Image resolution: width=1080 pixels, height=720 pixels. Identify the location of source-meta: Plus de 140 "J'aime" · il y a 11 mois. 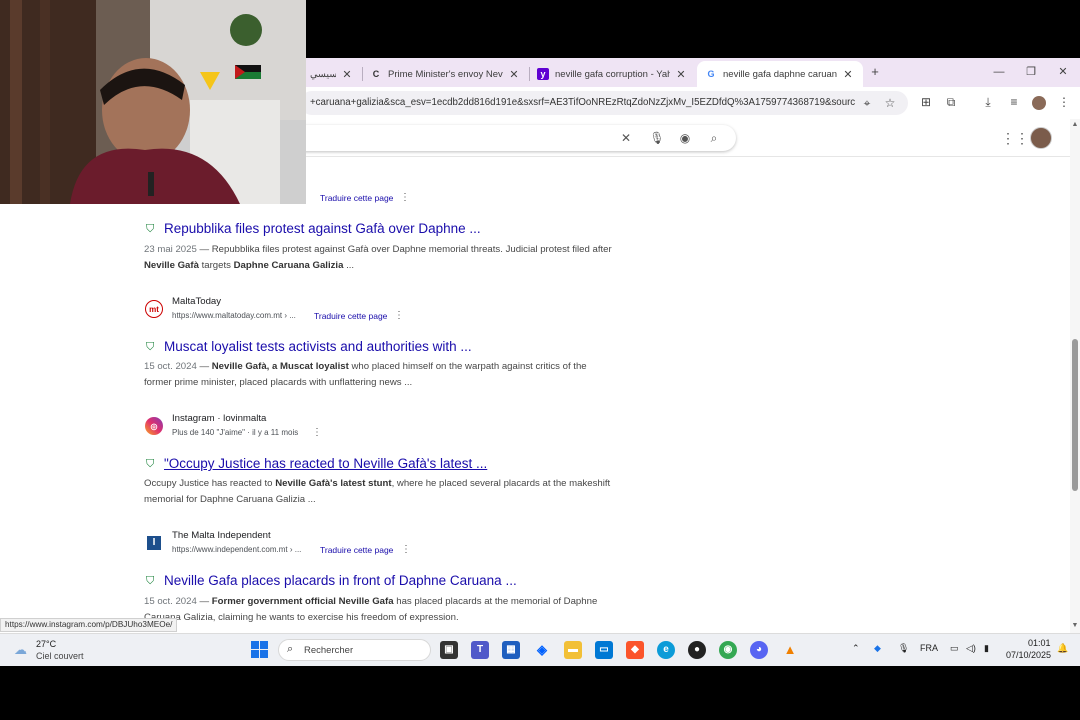
(235, 432).